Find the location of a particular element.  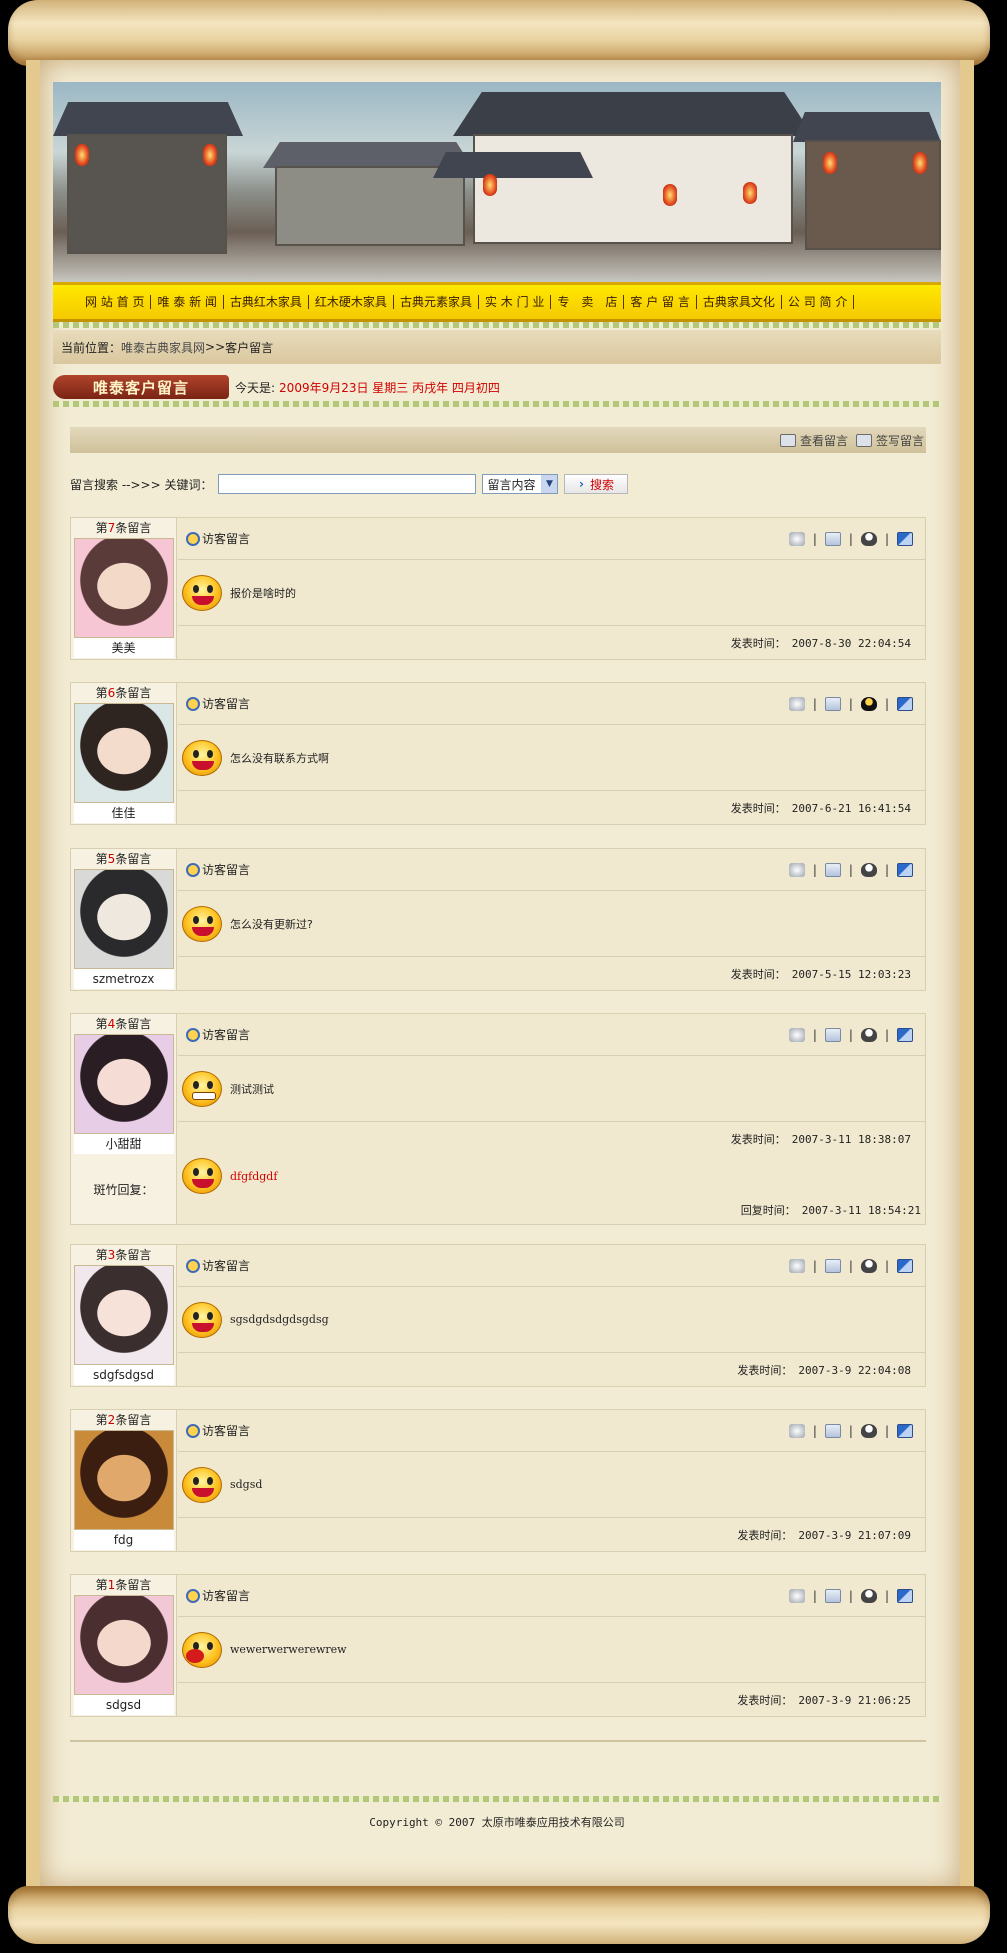

nav-culture: 古典家具文化 is located at coordinates (739, 302).